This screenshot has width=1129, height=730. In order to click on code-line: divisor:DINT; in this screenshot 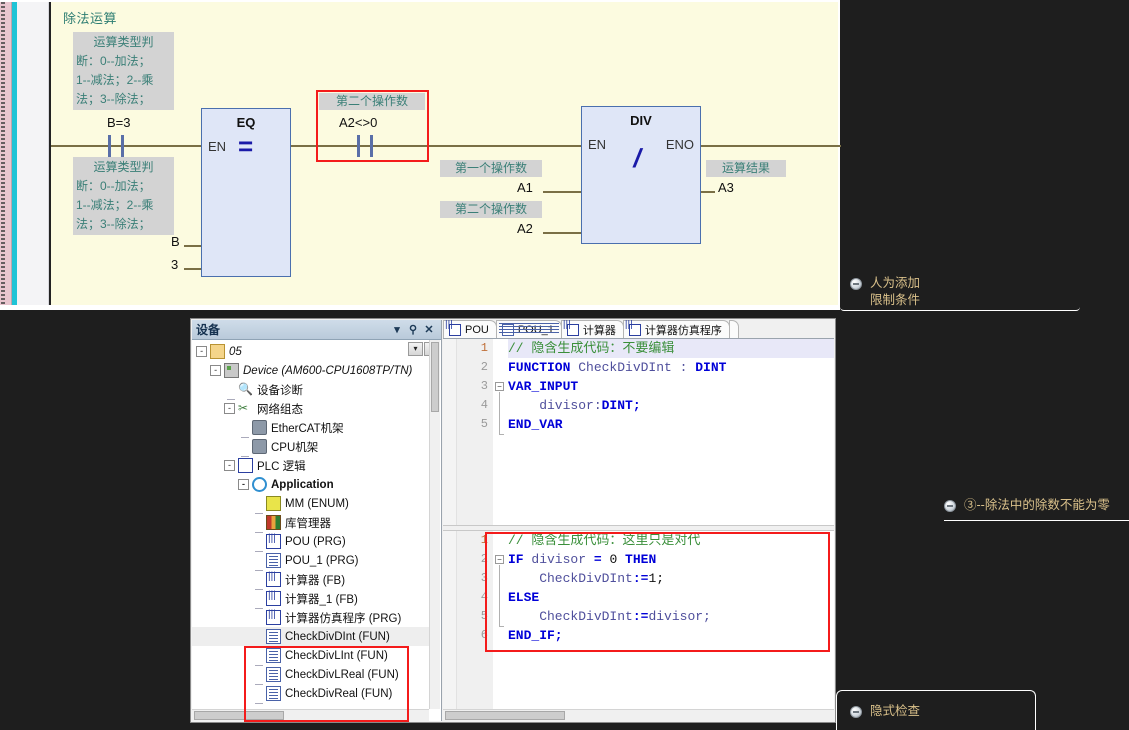, I will do `click(671, 405)`.